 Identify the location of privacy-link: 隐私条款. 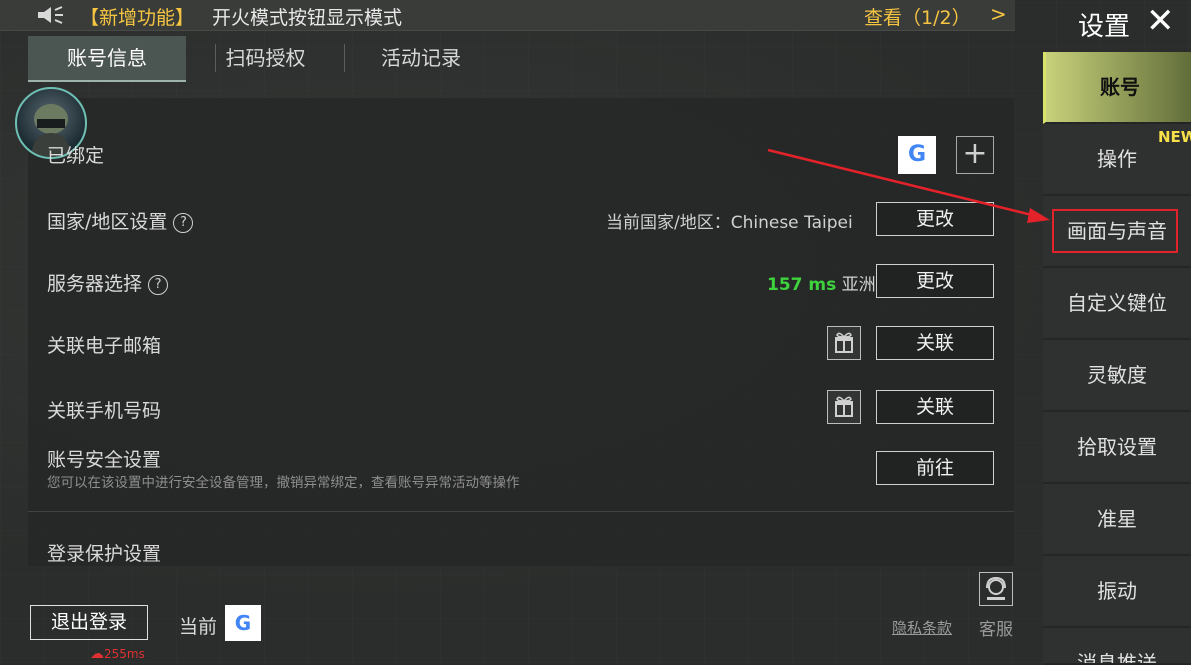
(922, 627).